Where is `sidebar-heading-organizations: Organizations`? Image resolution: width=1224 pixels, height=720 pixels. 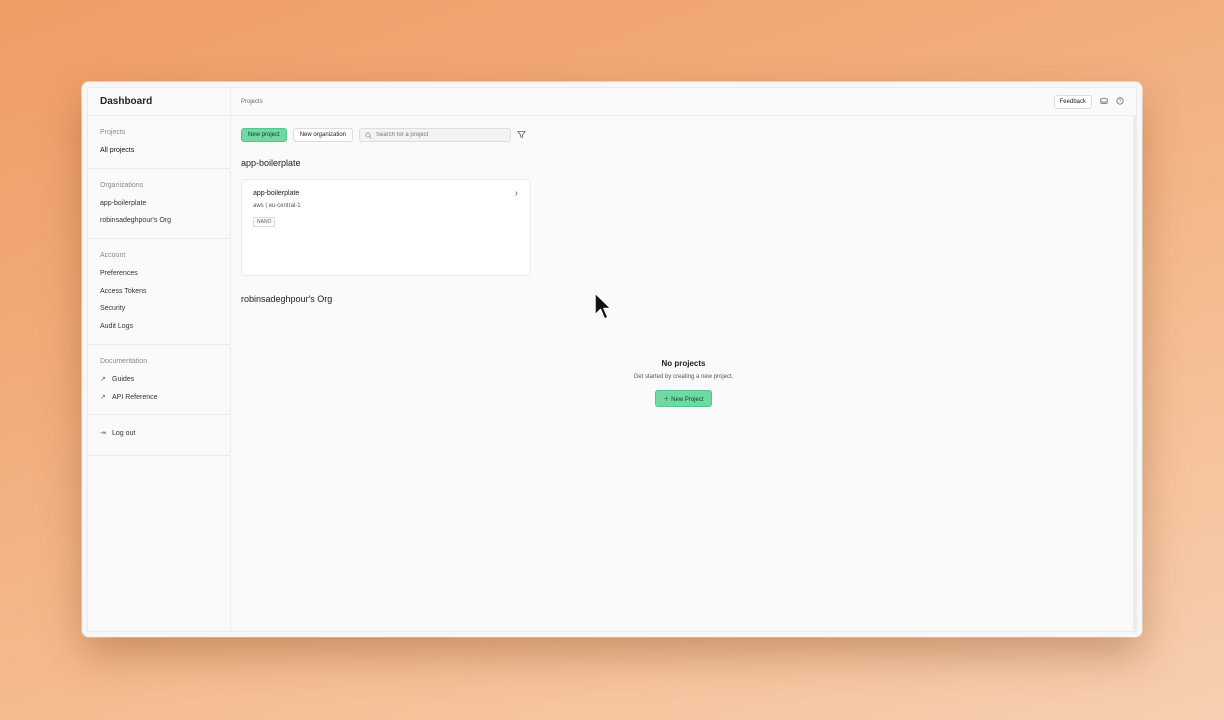
sidebar-heading-organizations: Organizations is located at coordinates (122, 185).